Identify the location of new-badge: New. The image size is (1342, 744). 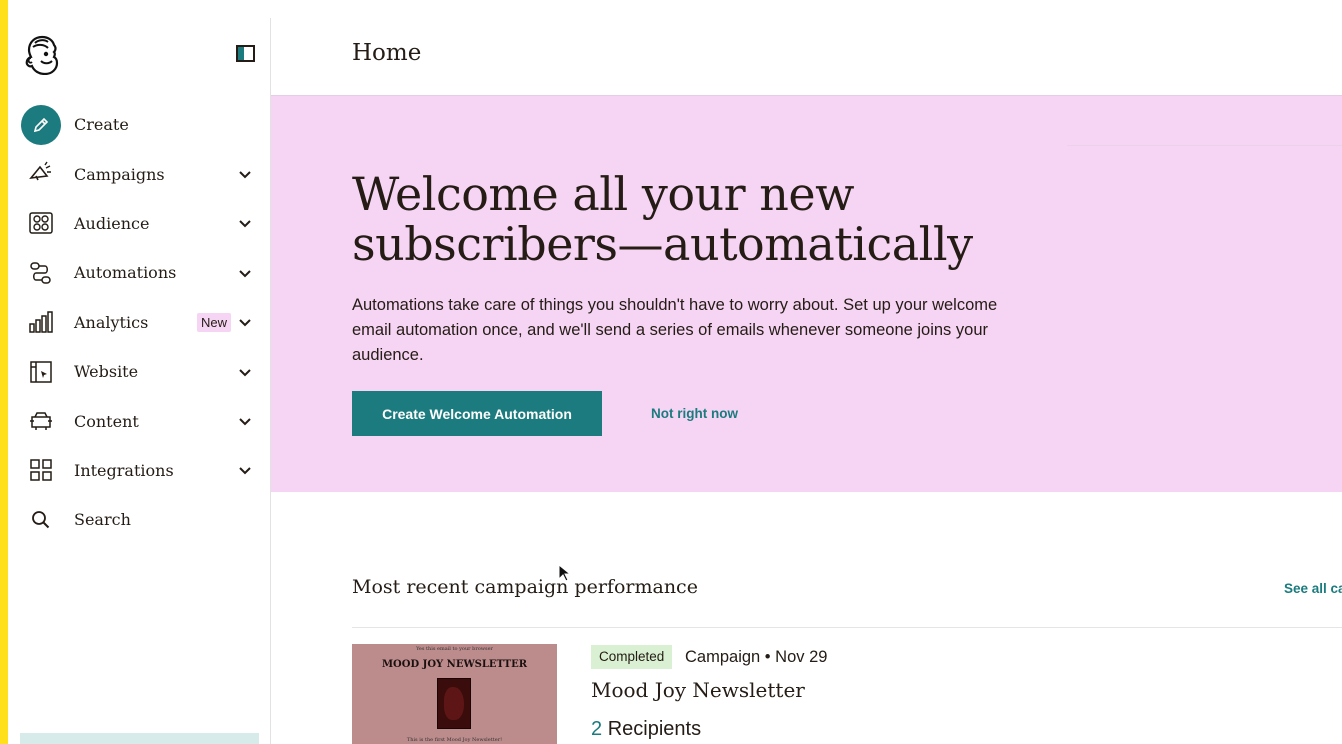
(214, 322).